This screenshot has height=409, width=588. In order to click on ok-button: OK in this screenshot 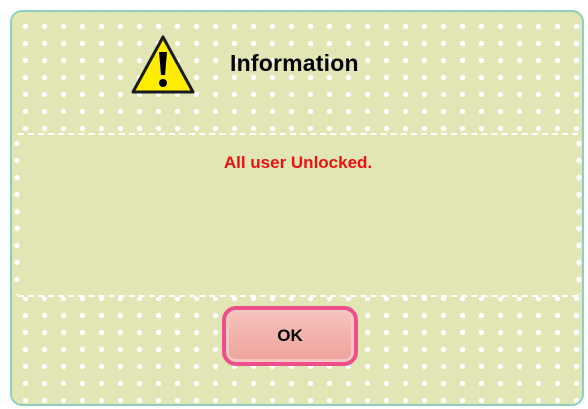, I will do `click(290, 336)`.